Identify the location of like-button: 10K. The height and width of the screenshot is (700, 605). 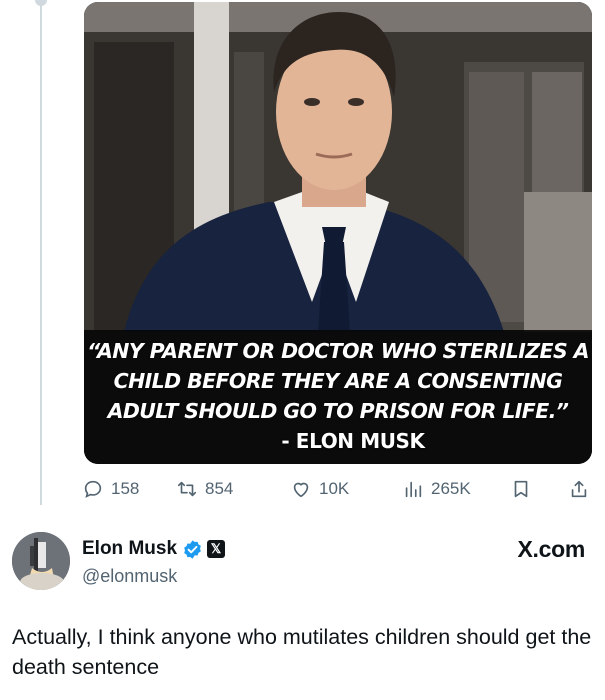
(319, 489).